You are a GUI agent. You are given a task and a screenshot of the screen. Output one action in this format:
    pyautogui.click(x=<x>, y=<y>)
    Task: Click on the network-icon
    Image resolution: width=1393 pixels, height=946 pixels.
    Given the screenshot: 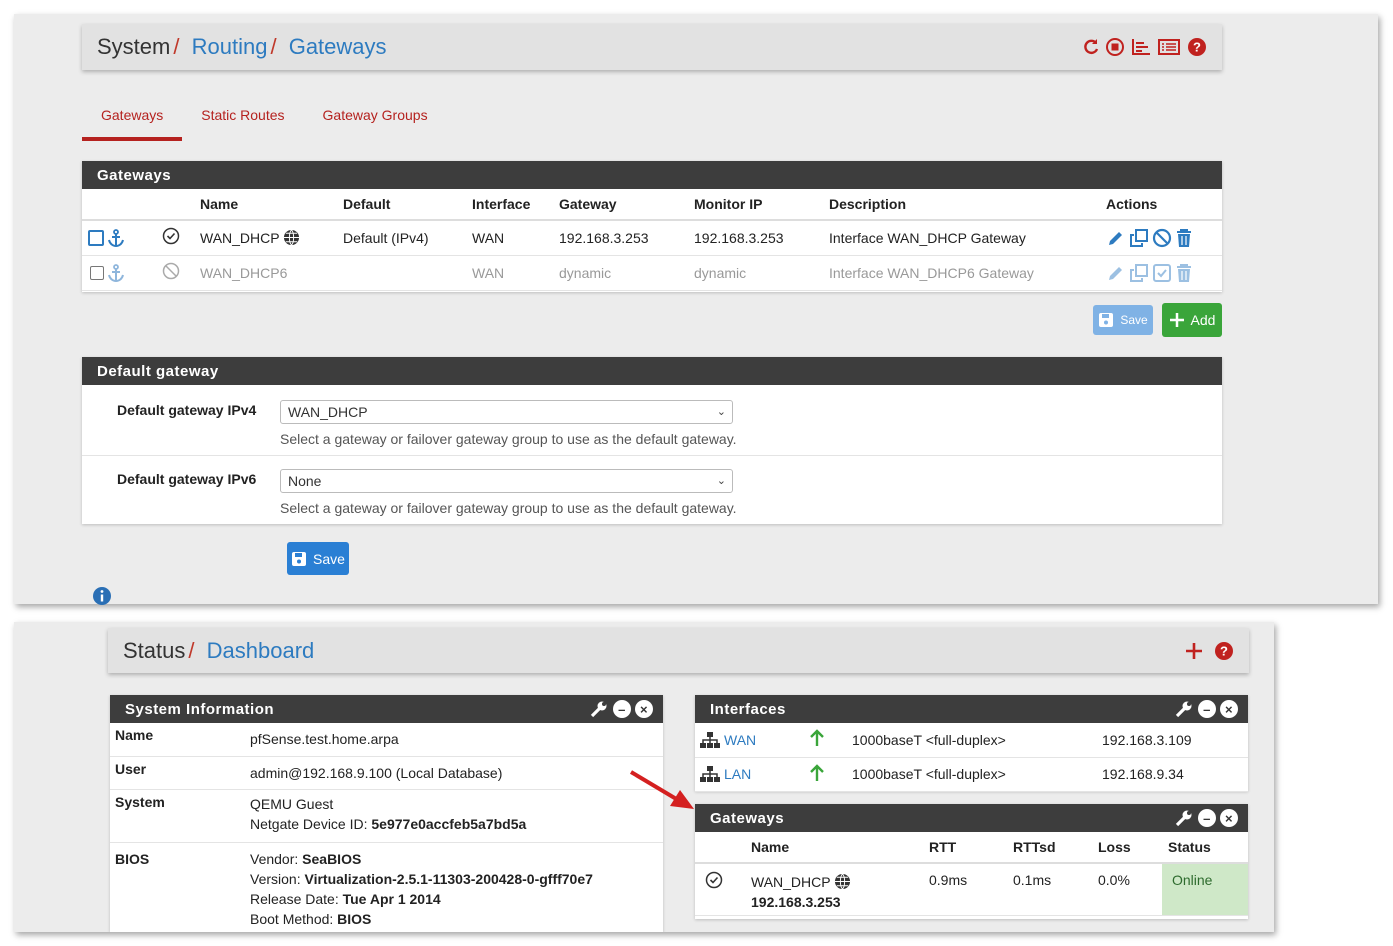 What is the action you would take?
    pyautogui.click(x=710, y=774)
    